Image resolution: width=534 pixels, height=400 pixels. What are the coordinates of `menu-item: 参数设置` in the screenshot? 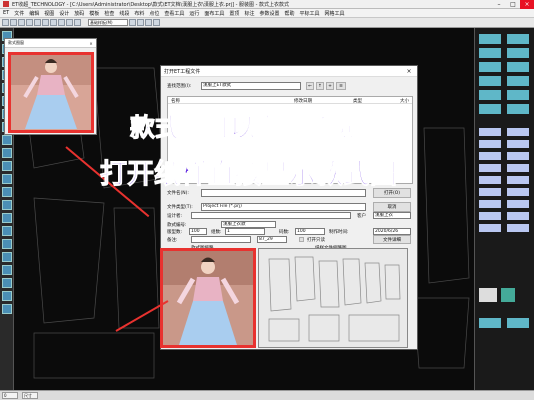 It's located at (269, 13).